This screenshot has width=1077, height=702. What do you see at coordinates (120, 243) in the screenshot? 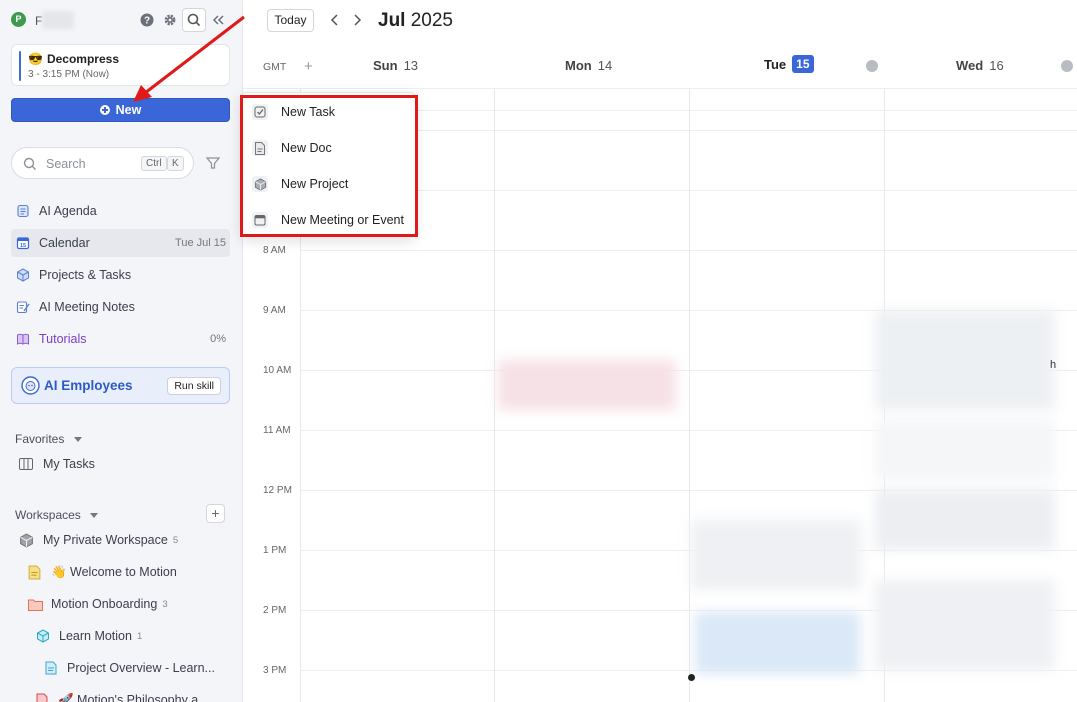
I see `sidebar-item-calendar: 15 Calendar Tue Jul 15` at bounding box center [120, 243].